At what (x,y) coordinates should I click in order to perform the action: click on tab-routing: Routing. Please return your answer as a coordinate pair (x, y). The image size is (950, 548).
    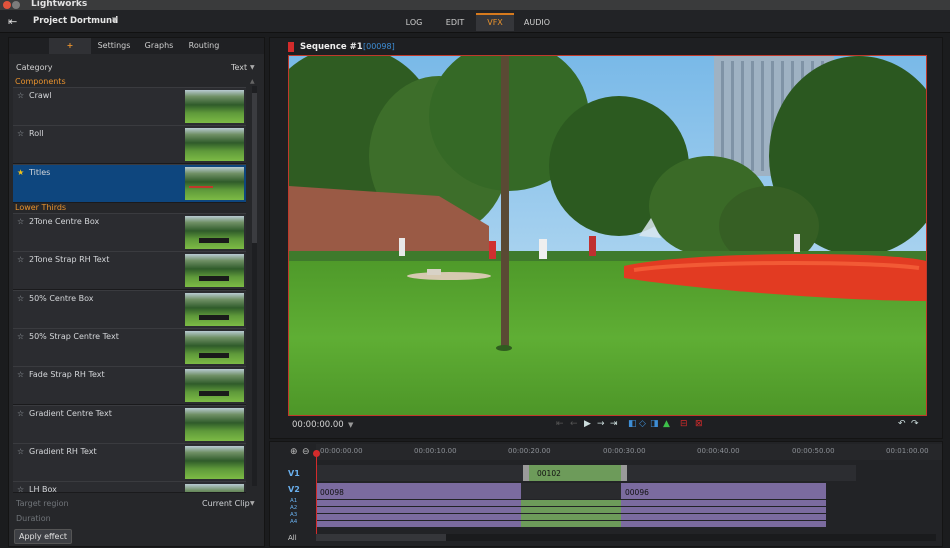
    Looking at the image, I should click on (204, 46).